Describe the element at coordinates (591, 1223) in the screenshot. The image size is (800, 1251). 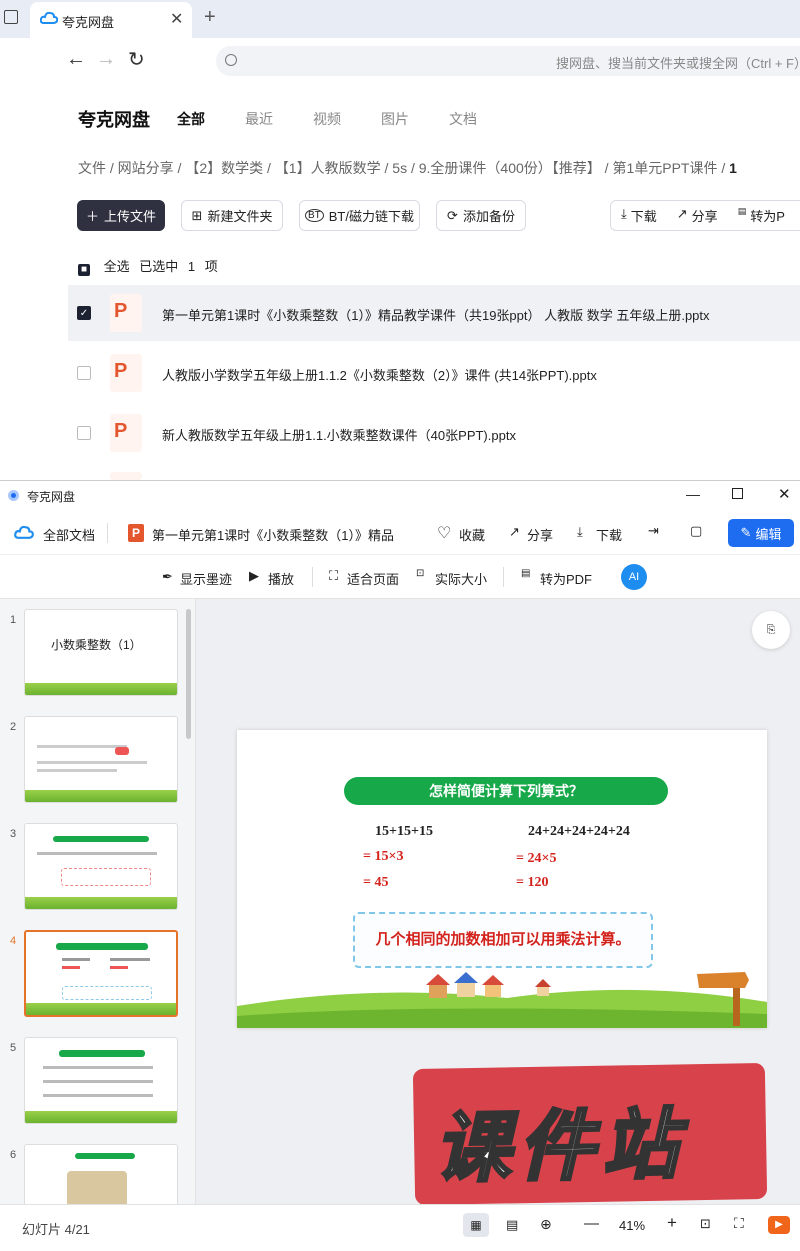
I see `zoom-out-icon: —` at that location.